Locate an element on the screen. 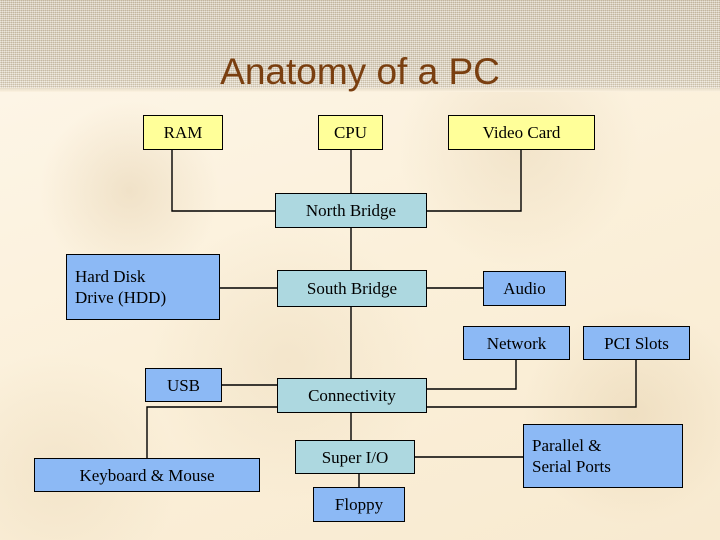 Image resolution: width=720 pixels, height=540 pixels. diagram-node-video: Video Card is located at coordinates (521, 132).